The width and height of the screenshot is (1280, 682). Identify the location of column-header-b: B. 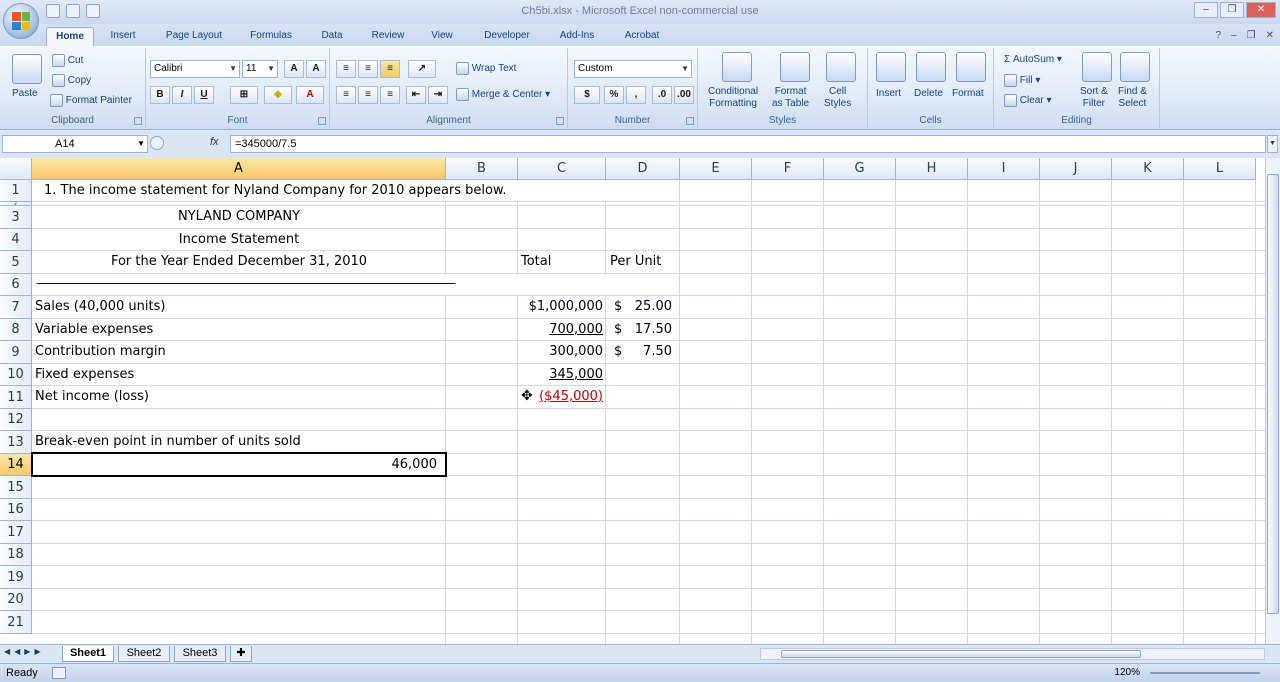
(482, 169).